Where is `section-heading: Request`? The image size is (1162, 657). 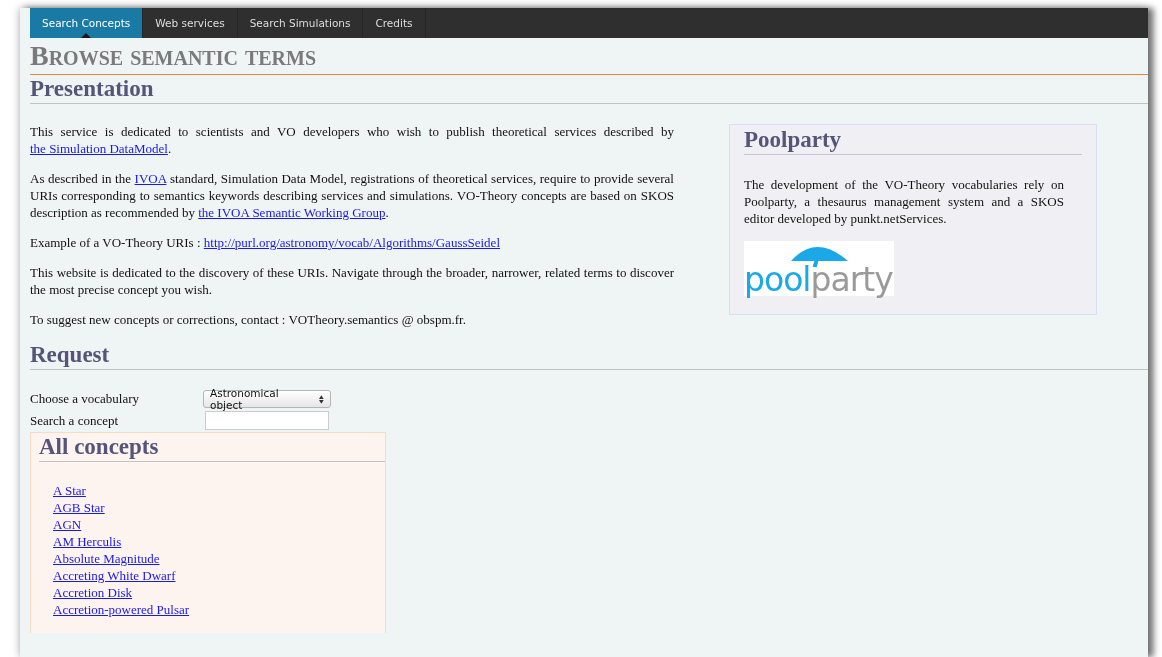
section-heading: Request is located at coordinates (589, 355).